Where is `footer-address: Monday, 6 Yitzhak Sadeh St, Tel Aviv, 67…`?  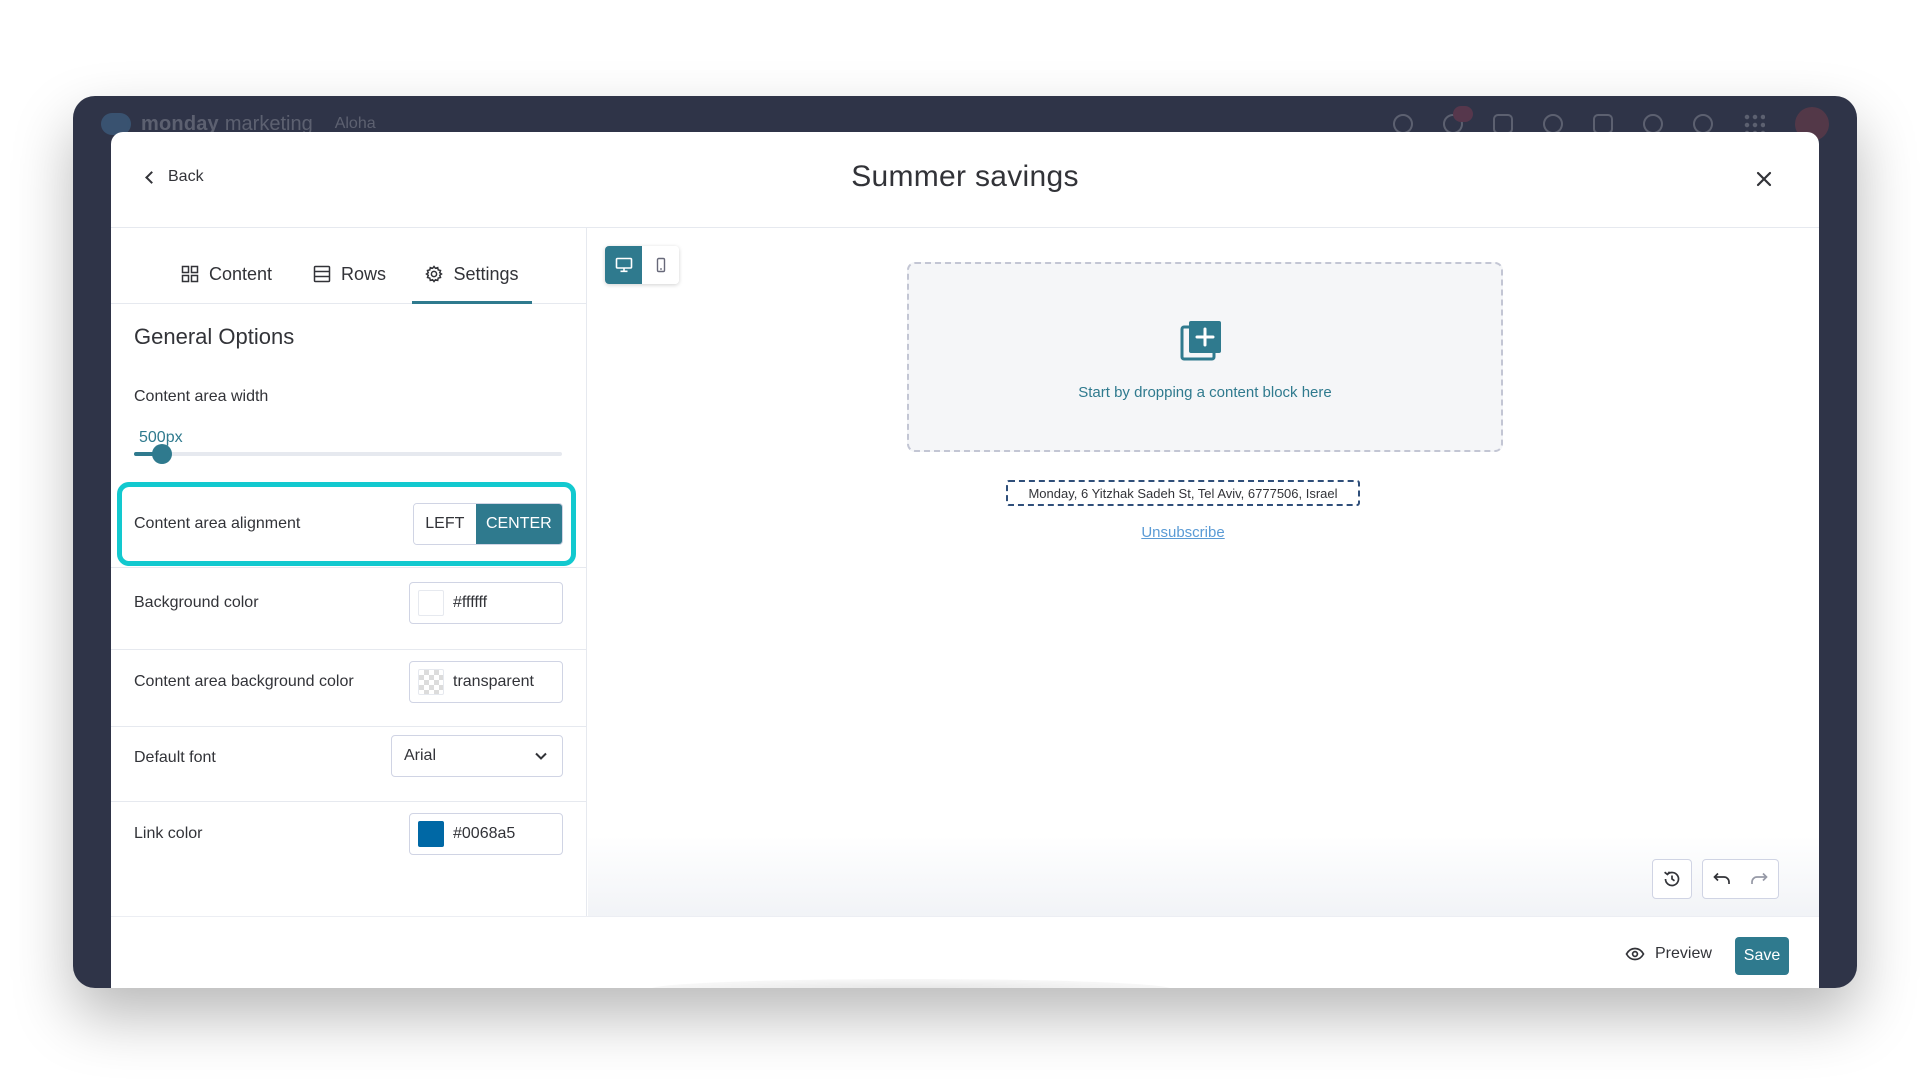 footer-address: Monday, 6 Yitzhak Sadeh St, Tel Aviv, 67… is located at coordinates (1183, 493).